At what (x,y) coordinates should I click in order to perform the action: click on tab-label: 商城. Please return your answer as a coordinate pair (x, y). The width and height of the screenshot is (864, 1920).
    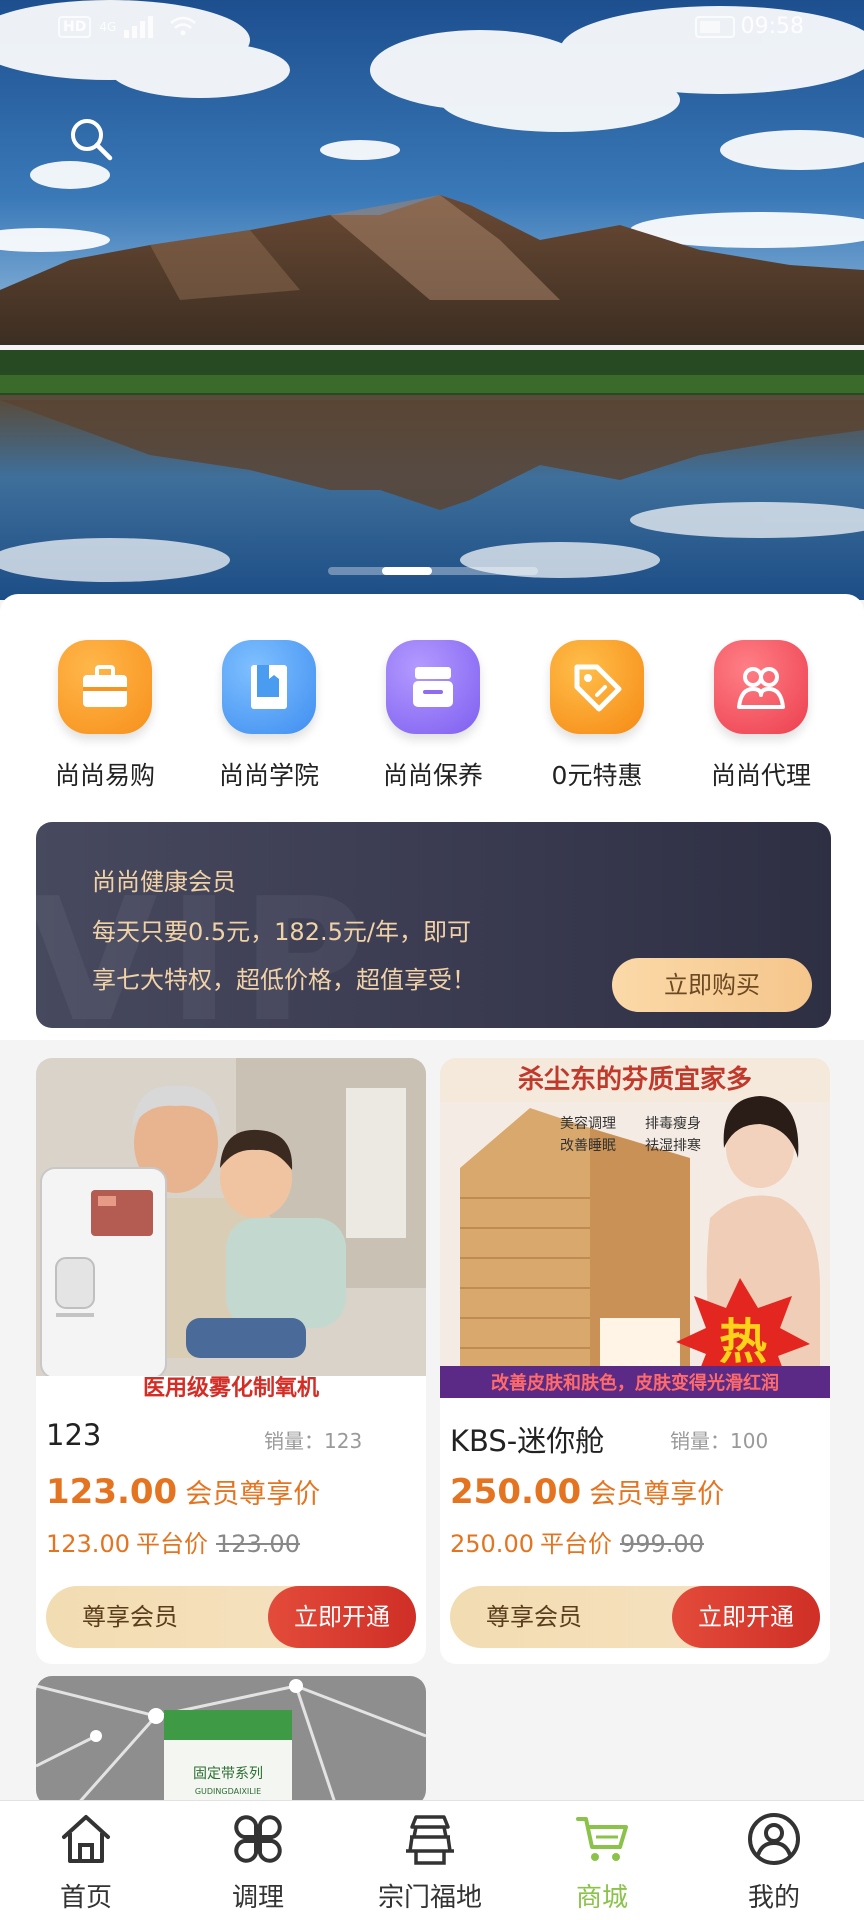
    Looking at the image, I should click on (601, 1898).